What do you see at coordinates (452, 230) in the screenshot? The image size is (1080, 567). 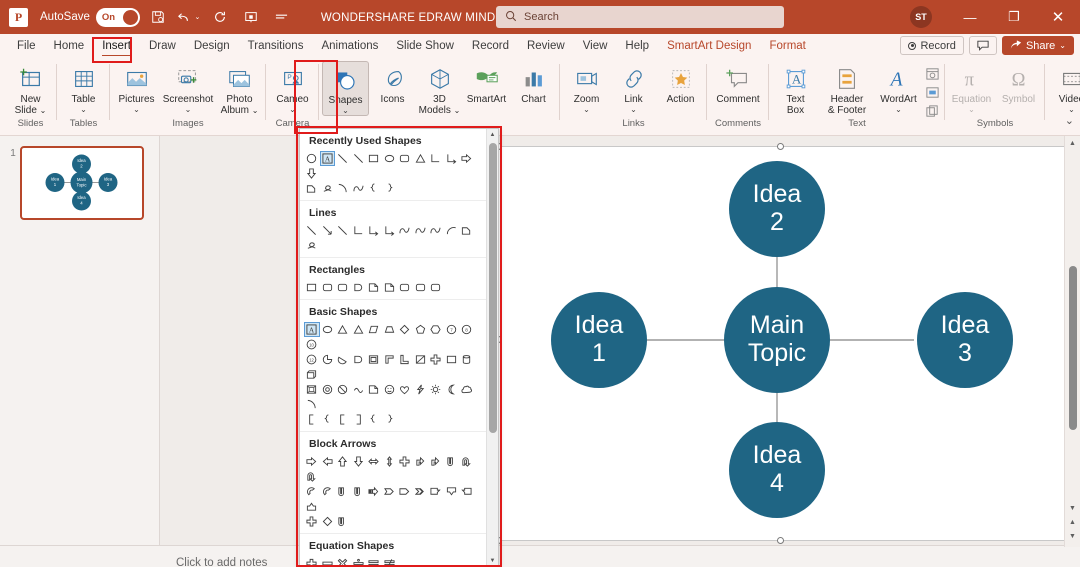 I see `shape-item-arc` at bounding box center [452, 230].